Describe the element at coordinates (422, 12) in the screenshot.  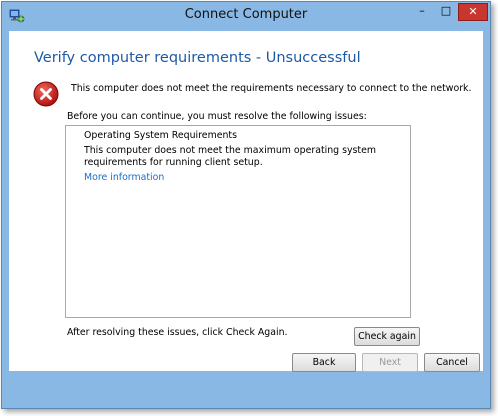
I see `minimize-button: –` at that location.